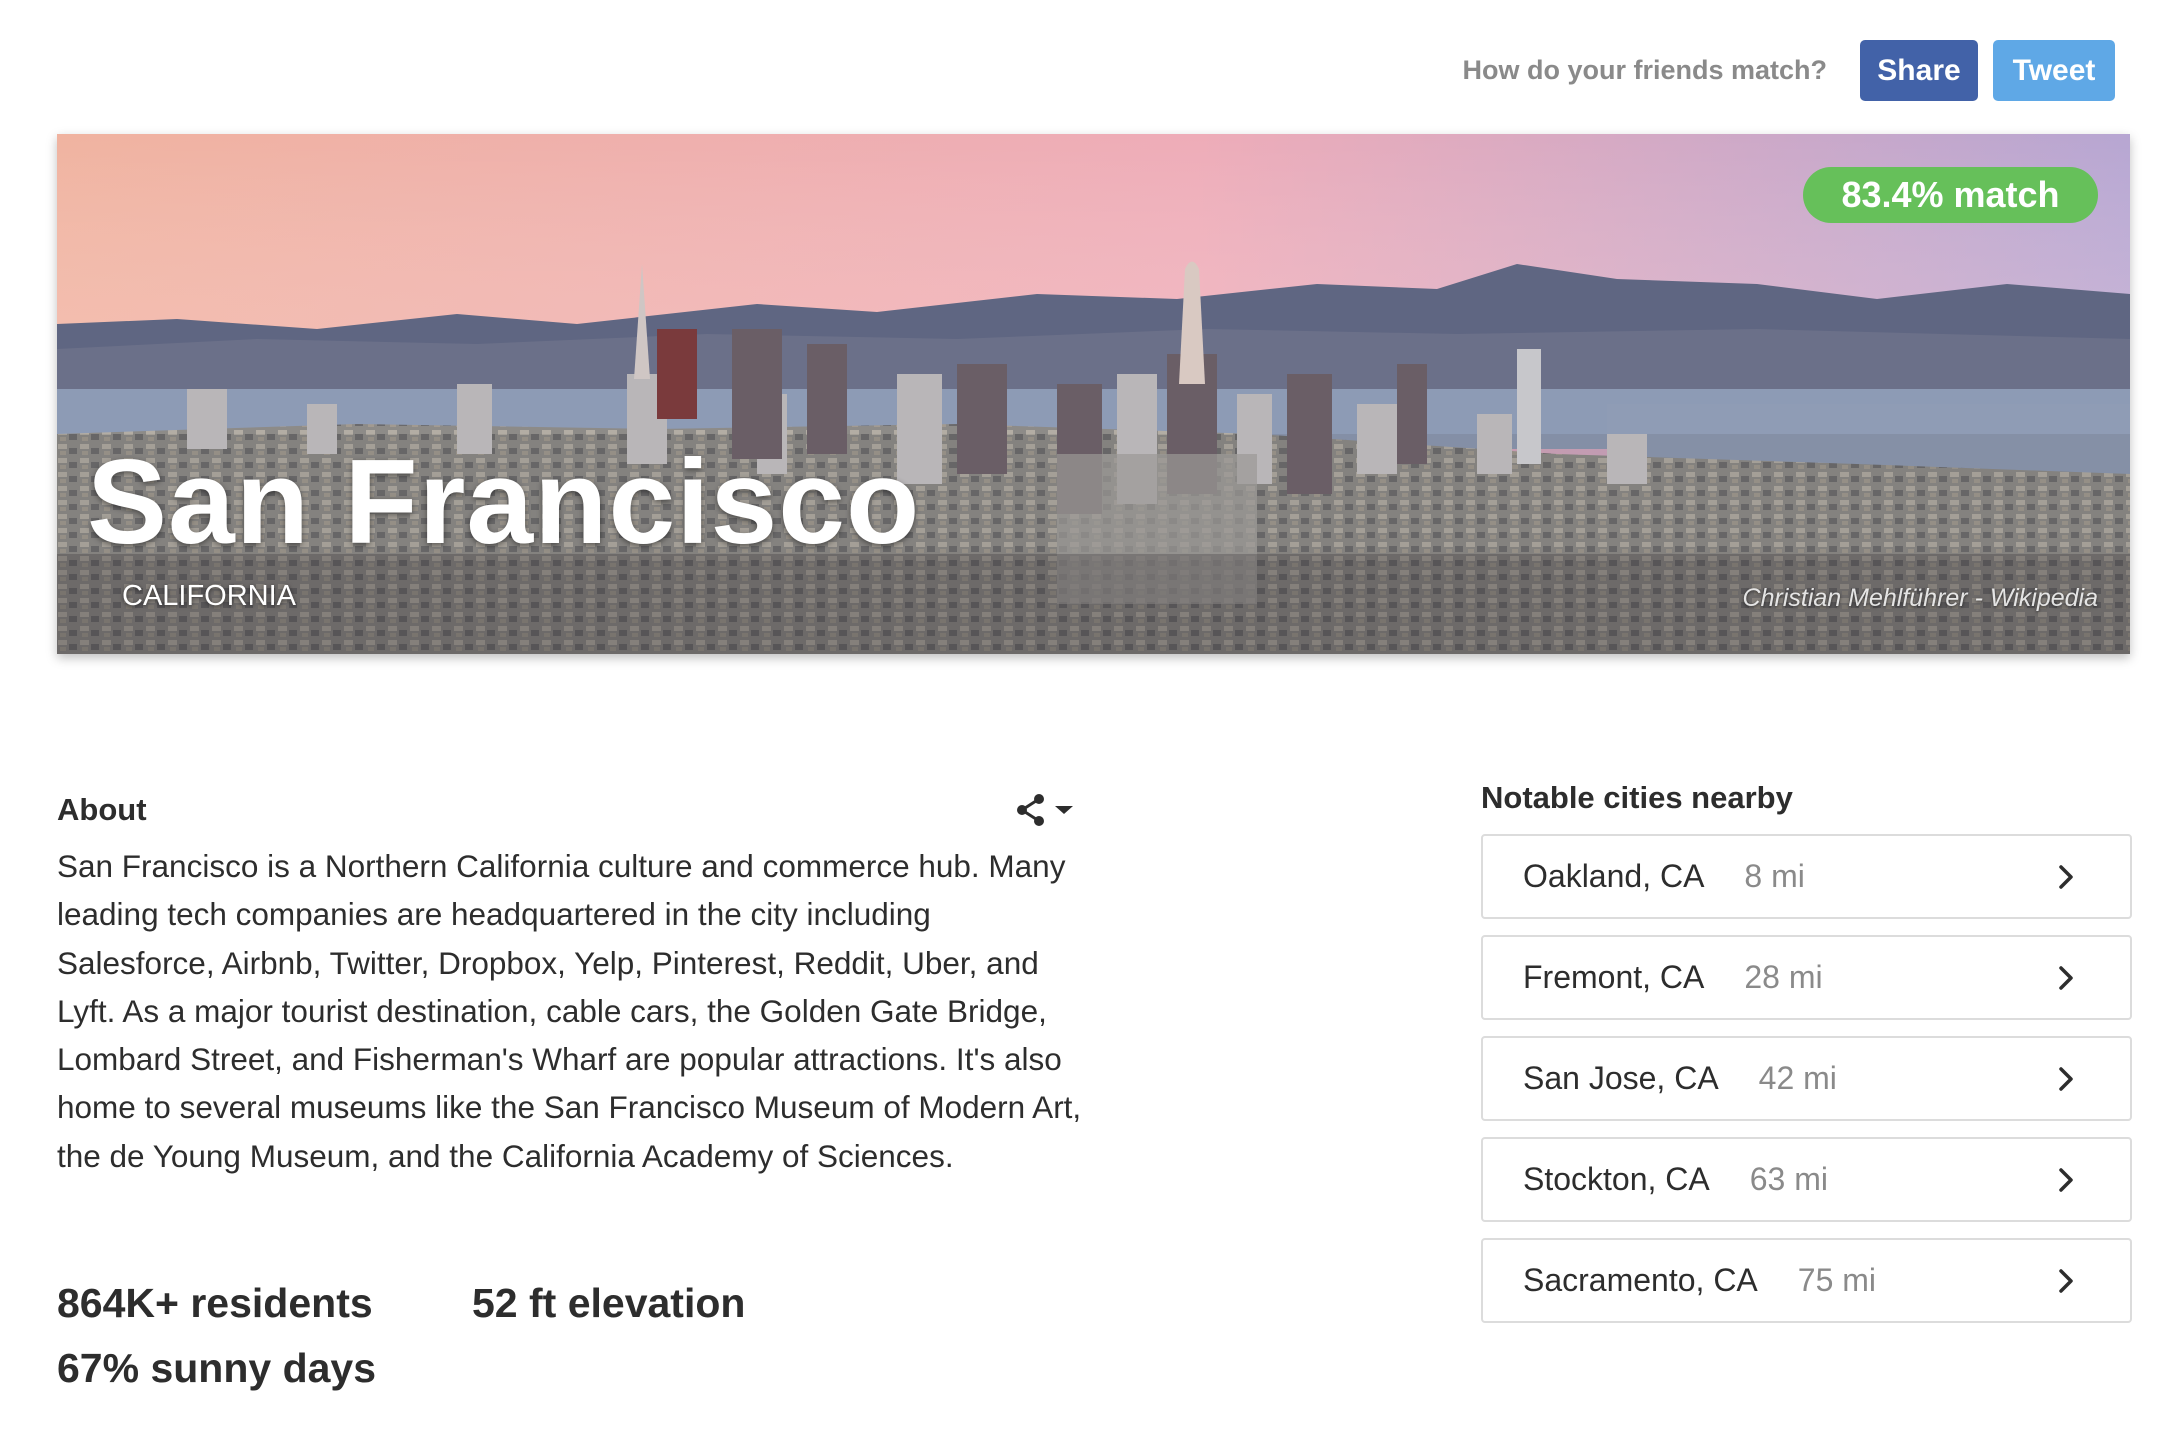 The height and width of the screenshot is (1430, 2170). What do you see at coordinates (504, 502) in the screenshot?
I see `city-name: San Francisco` at bounding box center [504, 502].